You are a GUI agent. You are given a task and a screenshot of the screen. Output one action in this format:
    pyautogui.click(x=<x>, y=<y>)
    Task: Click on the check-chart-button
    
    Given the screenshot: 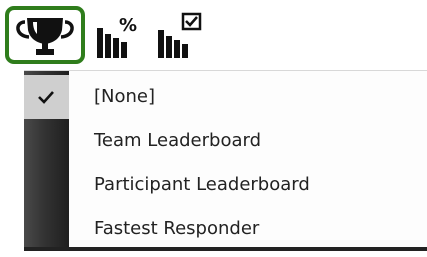 What is the action you would take?
    pyautogui.click(x=181, y=35)
    